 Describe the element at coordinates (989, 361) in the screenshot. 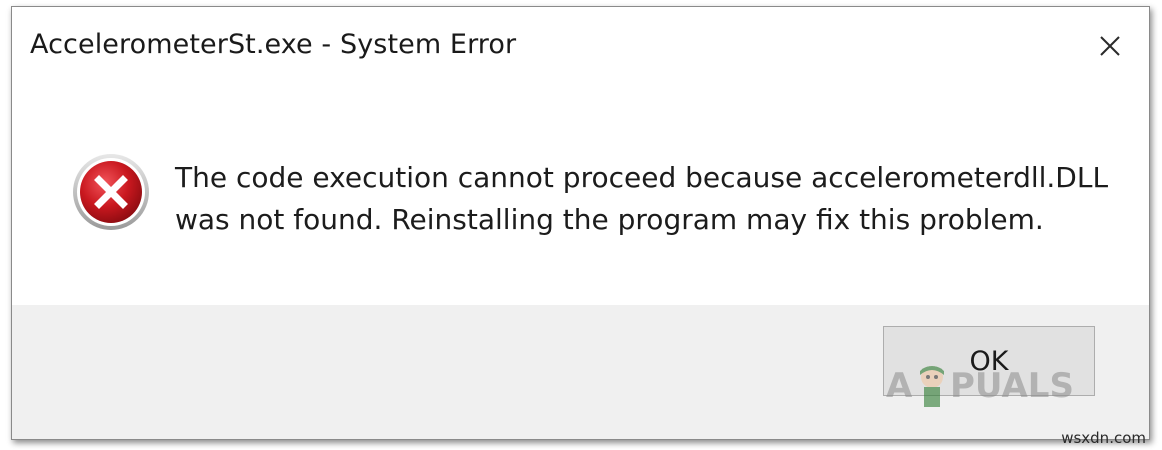

I see `ok-button: OK` at that location.